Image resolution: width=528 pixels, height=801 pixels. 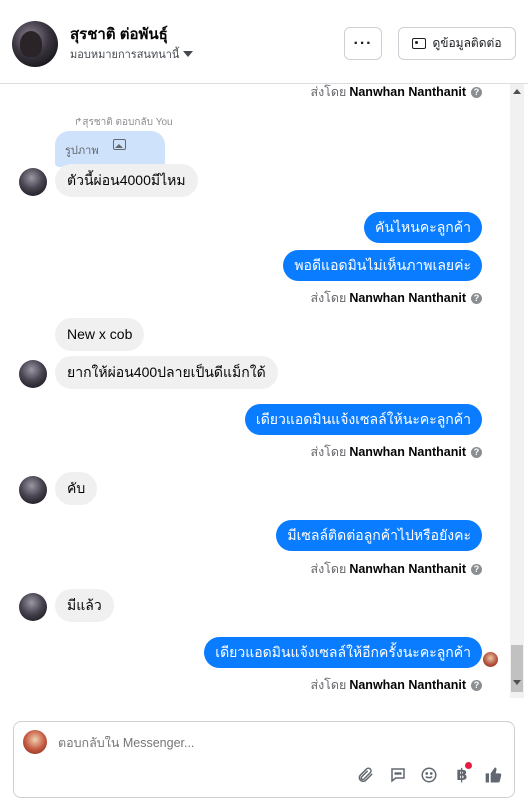 I want to click on incoming-message: มีแล้ว, so click(x=84, y=605).